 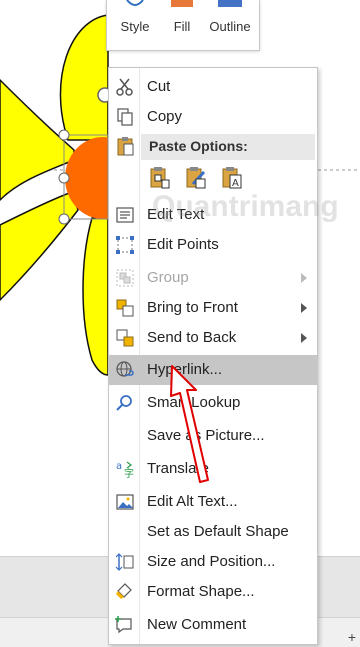 I want to click on scissors-icon, so click(x=124, y=87).